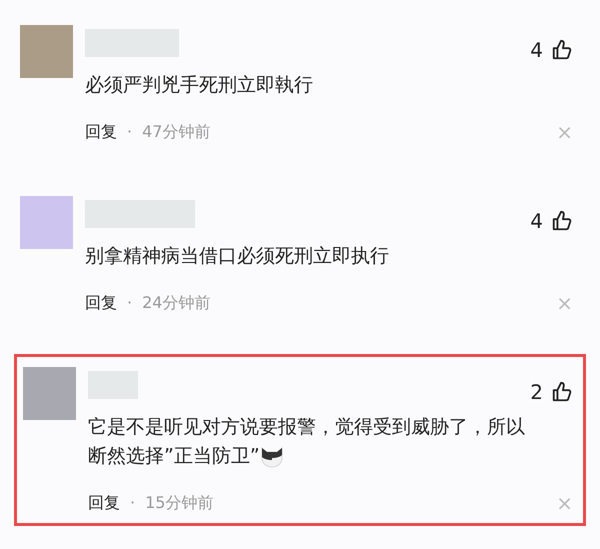  What do you see at coordinates (536, 392) in the screenshot?
I see `like-count: 2` at bounding box center [536, 392].